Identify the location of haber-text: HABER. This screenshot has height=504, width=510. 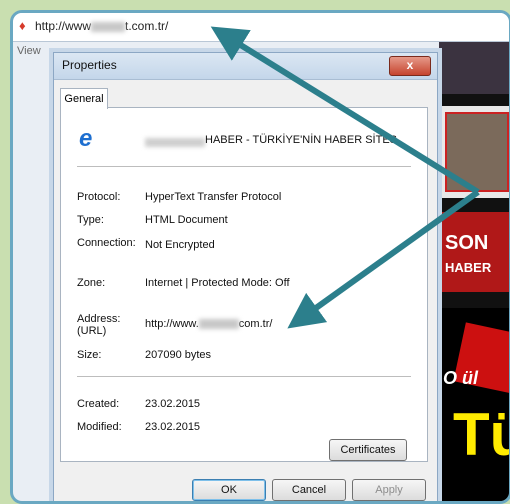
(468, 267).